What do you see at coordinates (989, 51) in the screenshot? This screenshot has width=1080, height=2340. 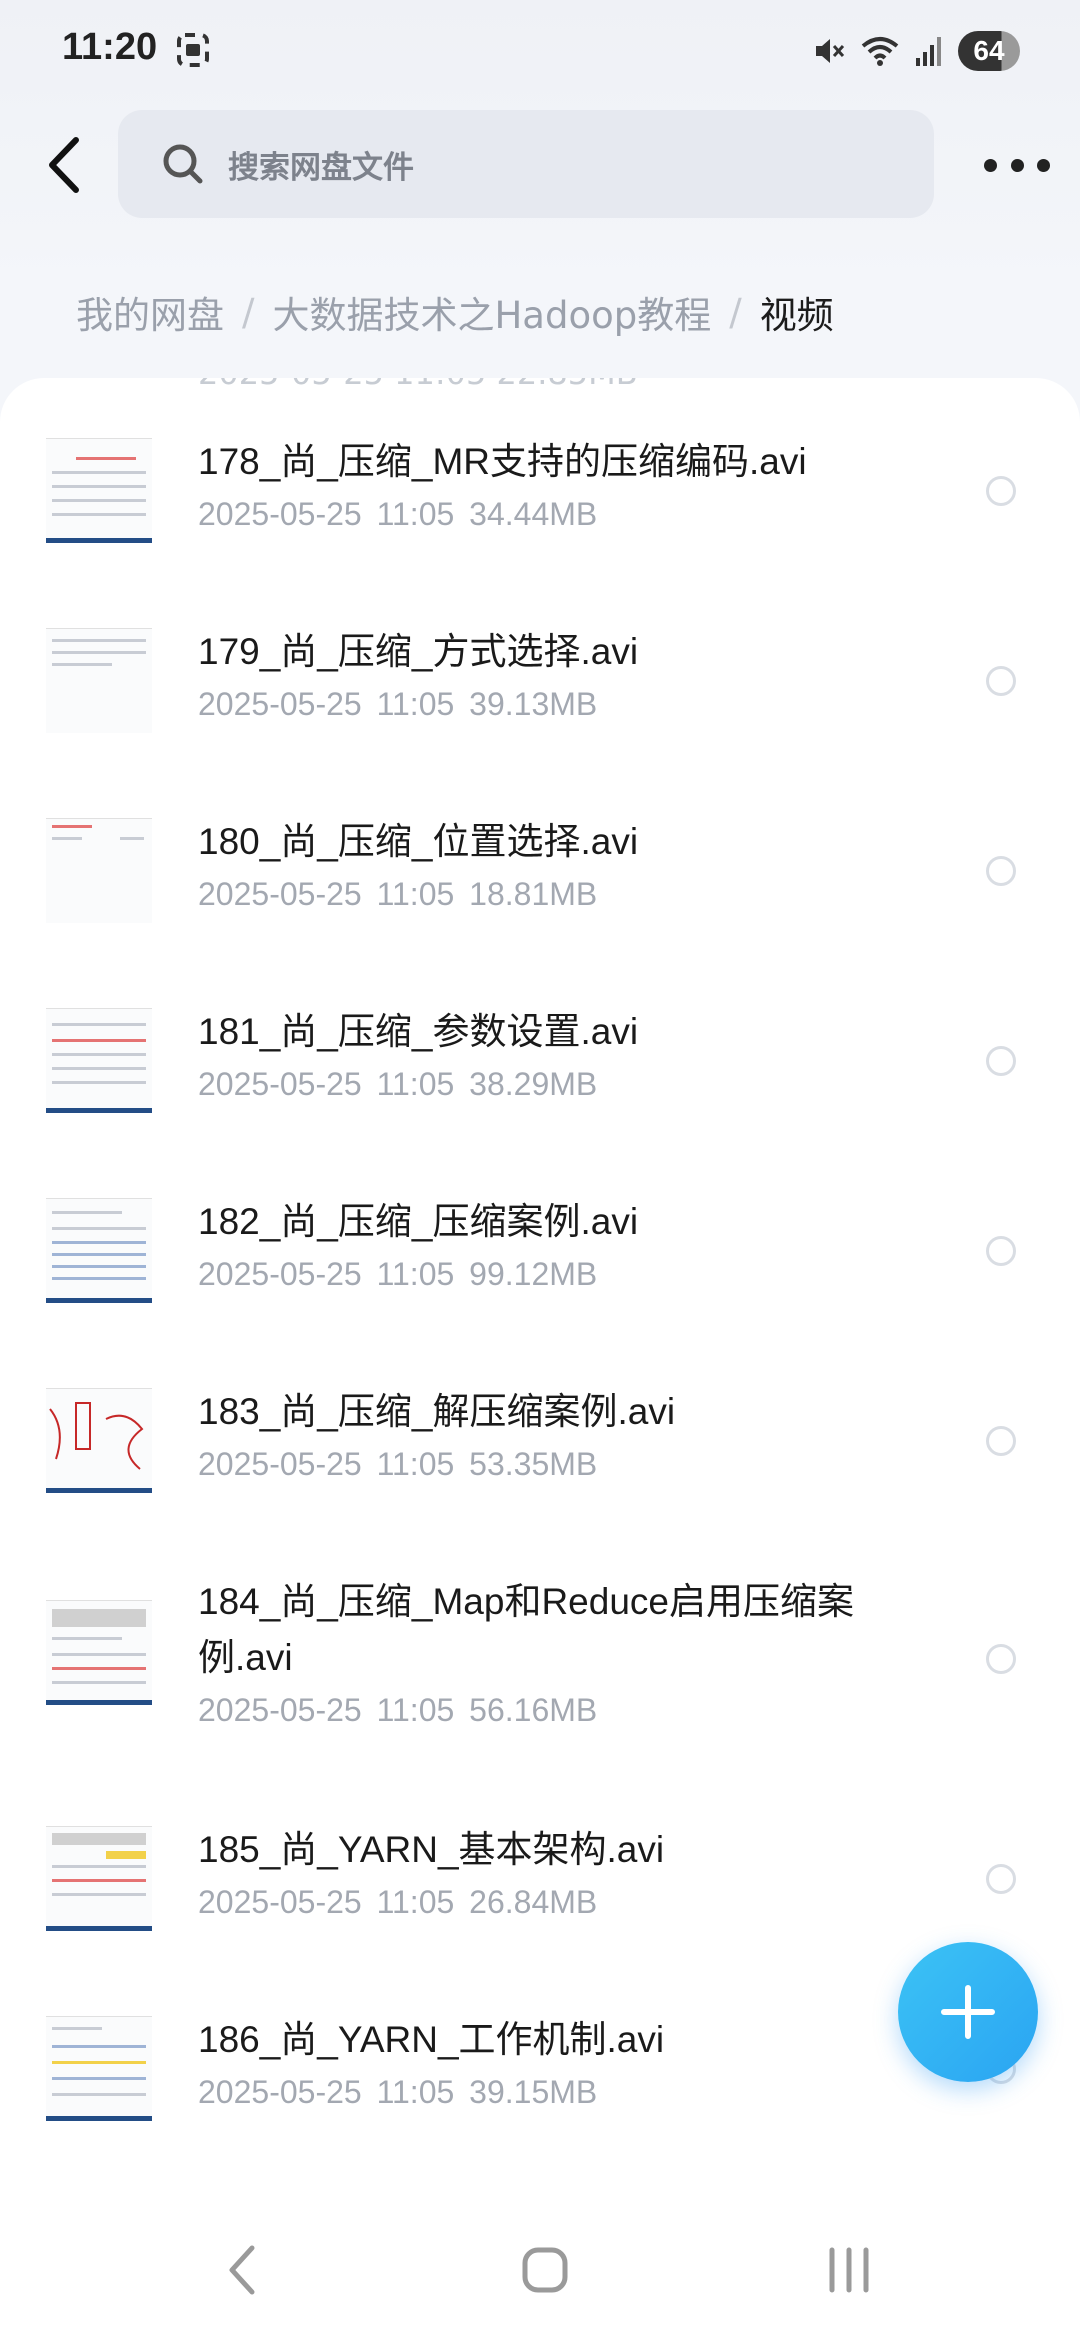 I see `battery-icon: 64` at bounding box center [989, 51].